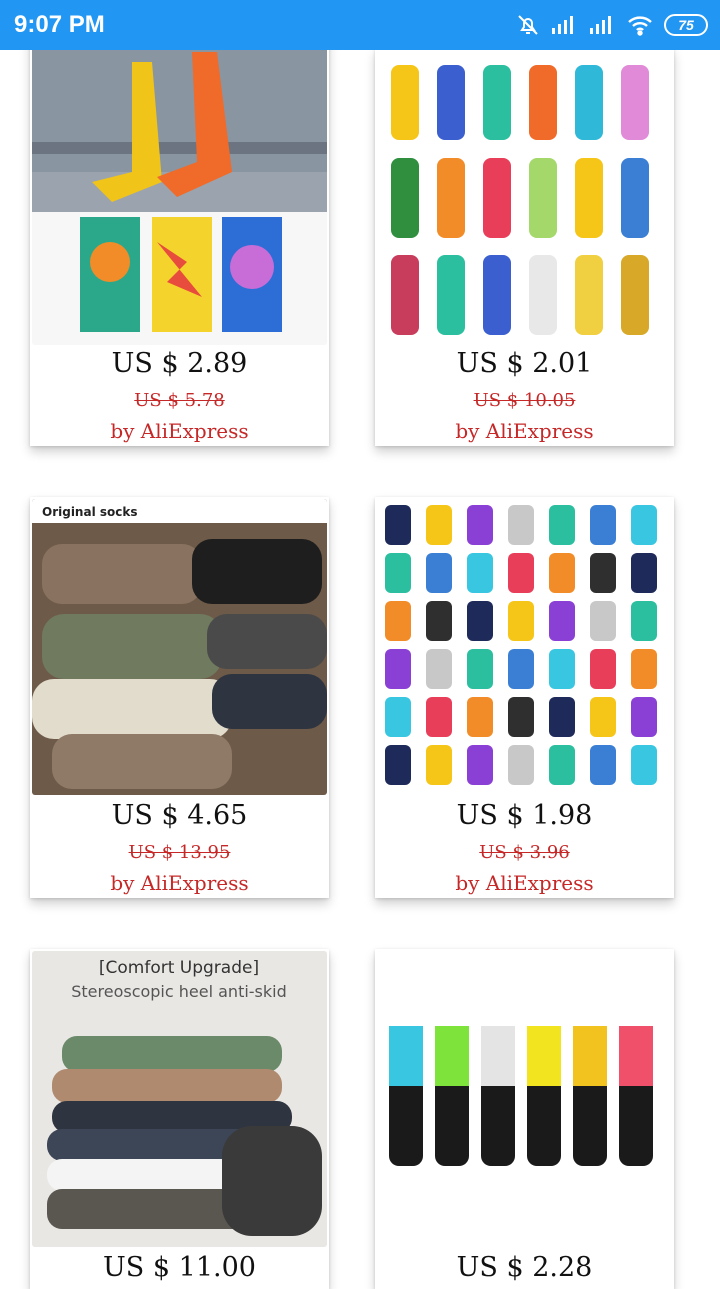 Image resolution: width=720 pixels, height=1289 pixels. I want to click on image-caption: Stereoscopic heel anti-skid, so click(179, 991).